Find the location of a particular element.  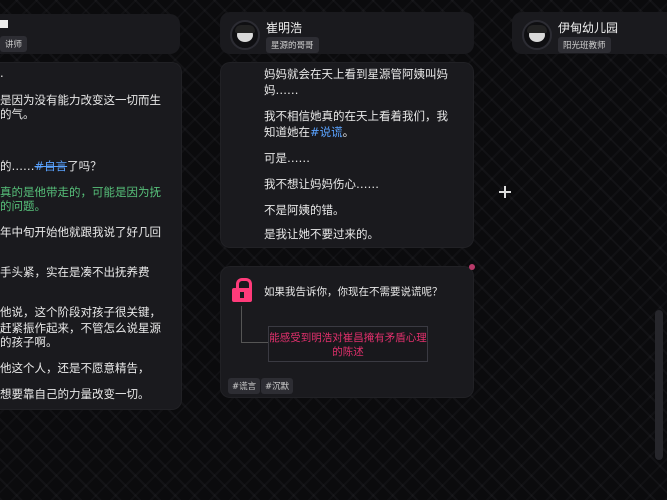

character-name: 崔明浩 is located at coordinates (284, 28).